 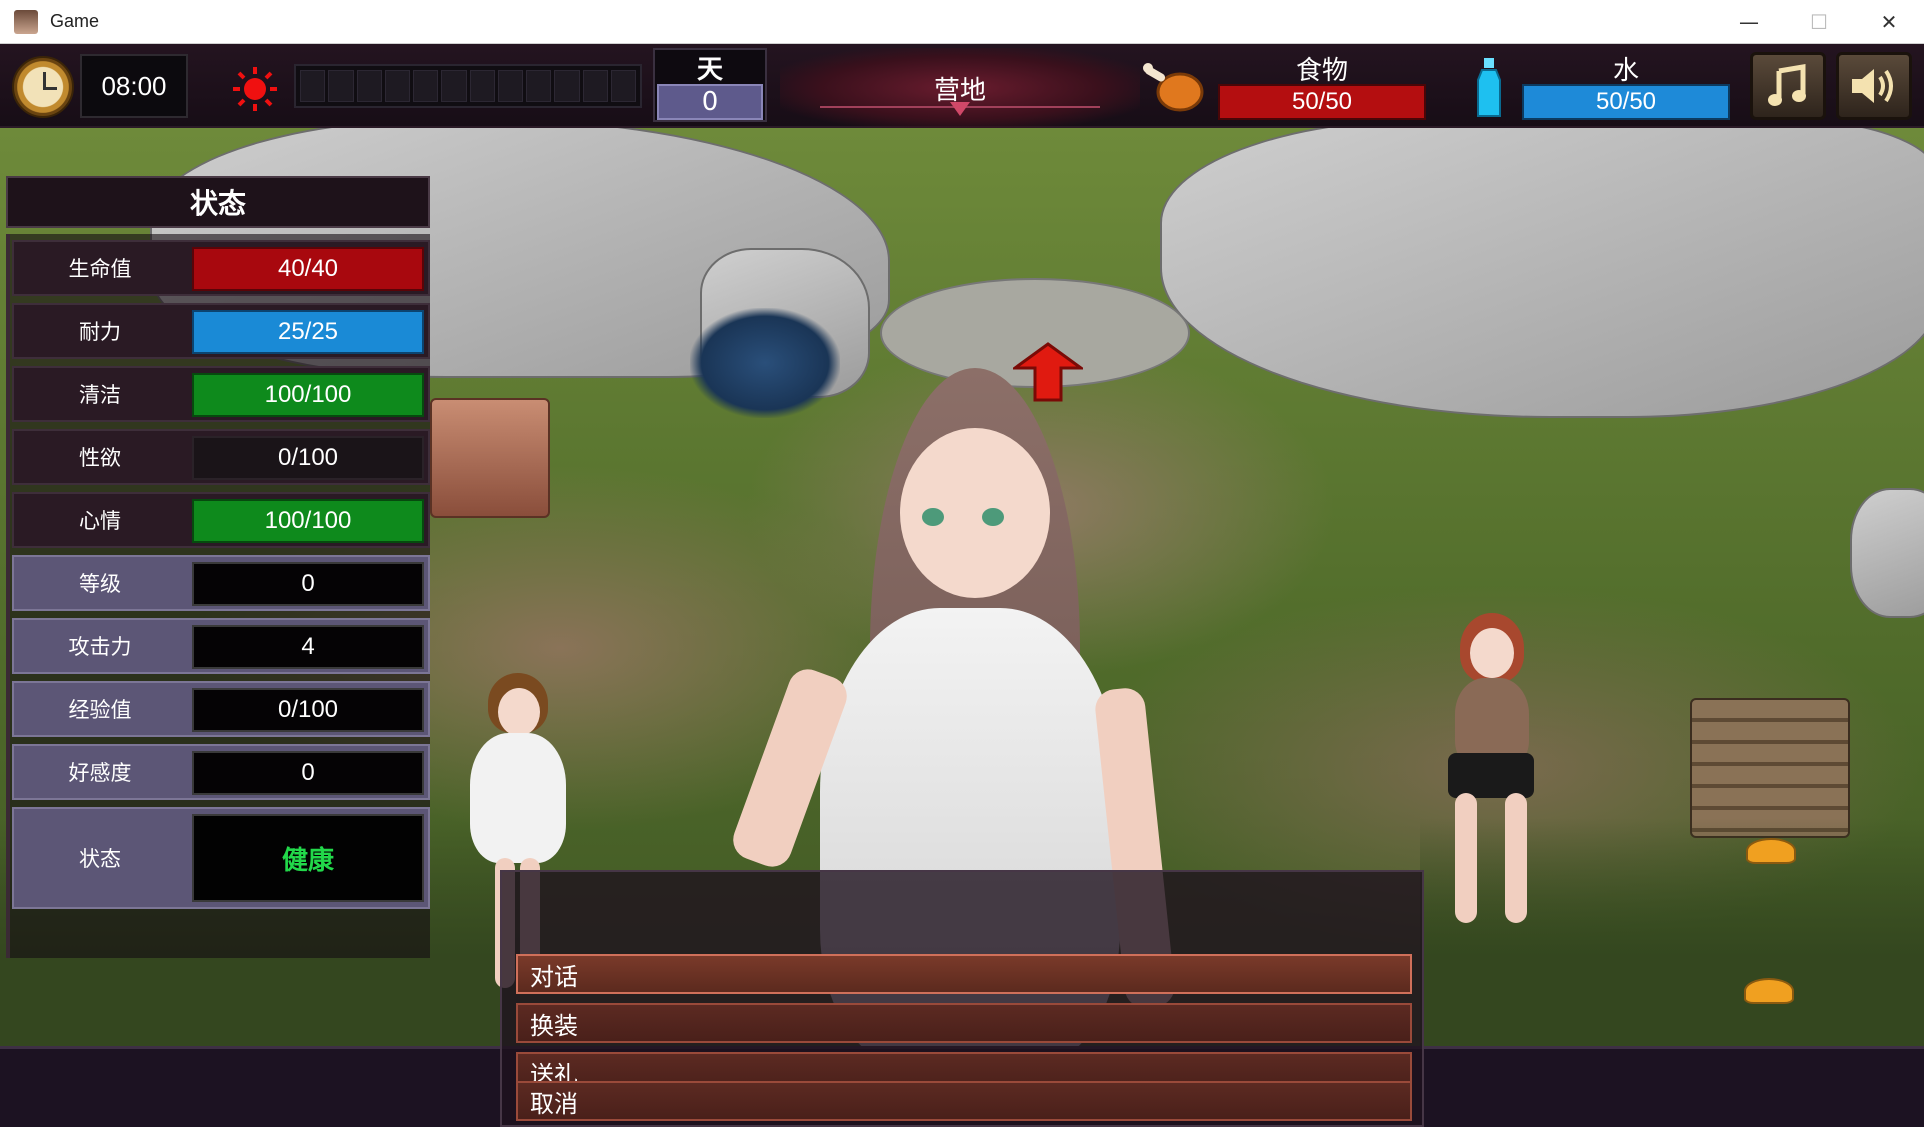 What do you see at coordinates (100, 584) in the screenshot?
I see `stat-label: 等级` at bounding box center [100, 584].